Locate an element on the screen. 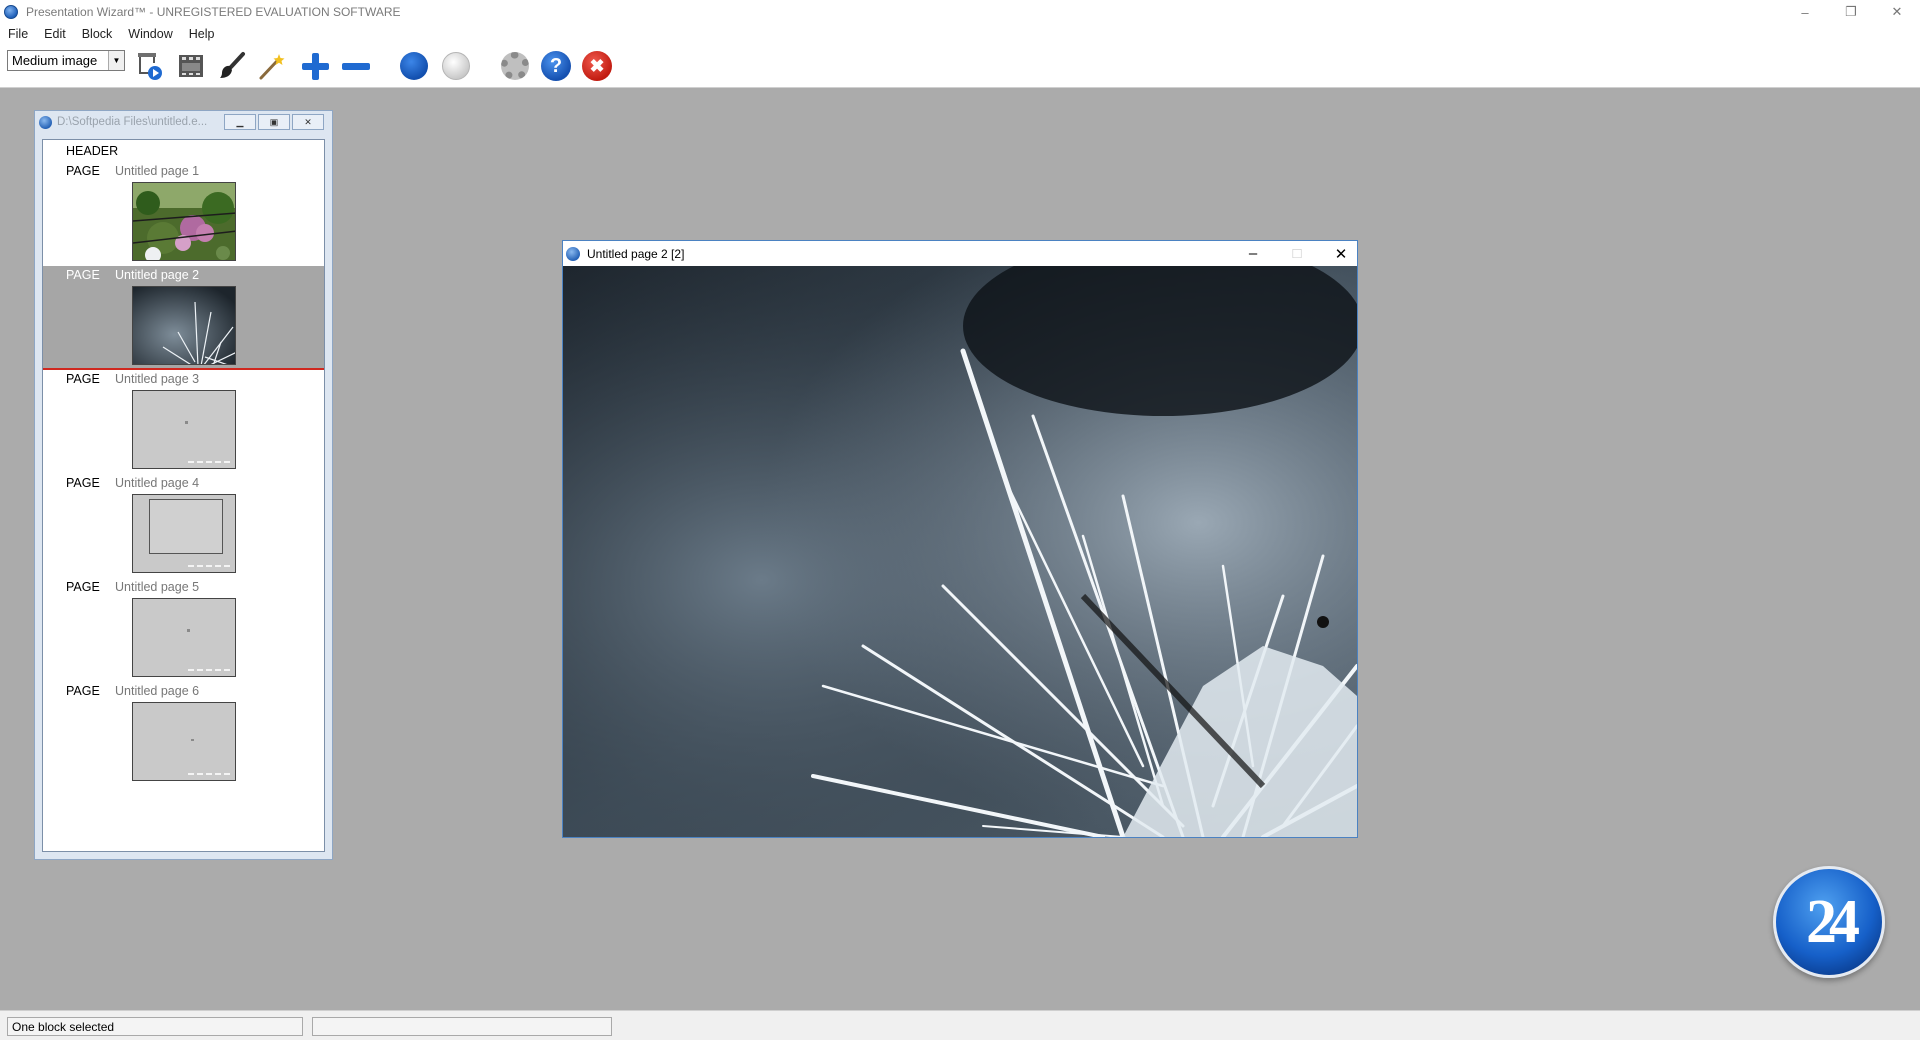  page-minimize-button: – is located at coordinates (1253, 253).